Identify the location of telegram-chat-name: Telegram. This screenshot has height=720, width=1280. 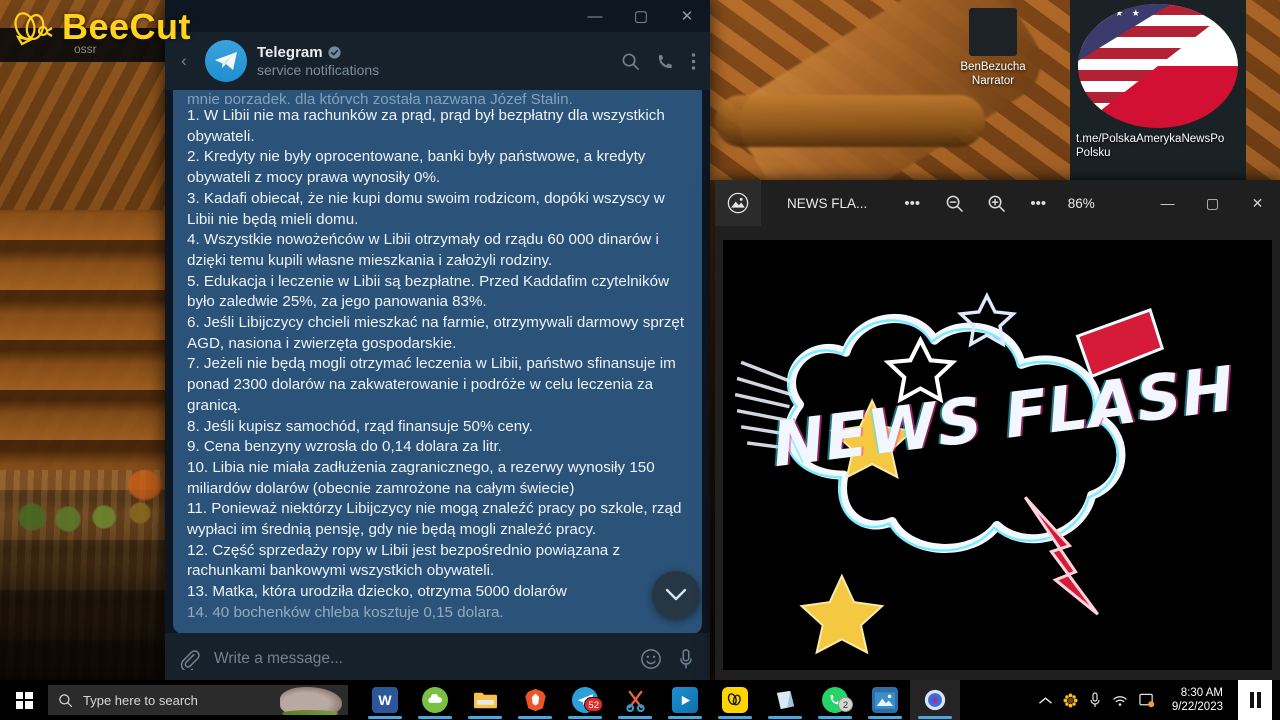
(290, 52).